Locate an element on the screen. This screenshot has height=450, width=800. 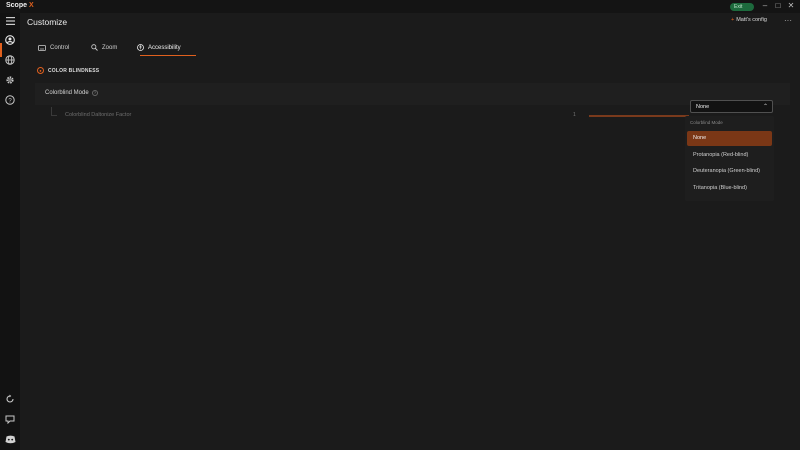
tab-label: Control is located at coordinates (60, 47).